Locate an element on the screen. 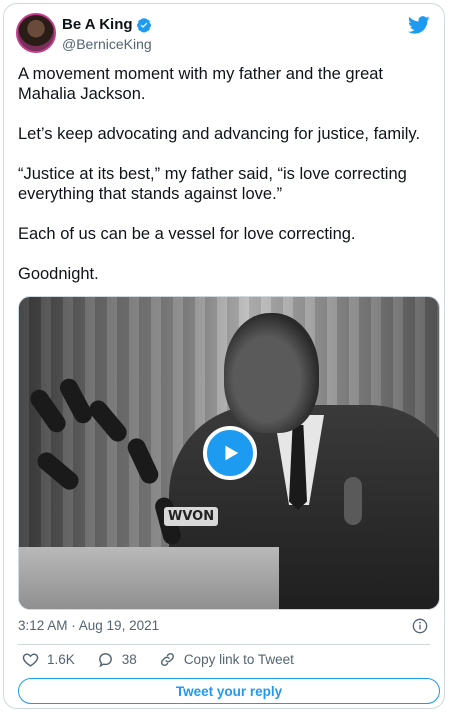 This screenshot has height=714, width=450. play-icon is located at coordinates (232, 453).